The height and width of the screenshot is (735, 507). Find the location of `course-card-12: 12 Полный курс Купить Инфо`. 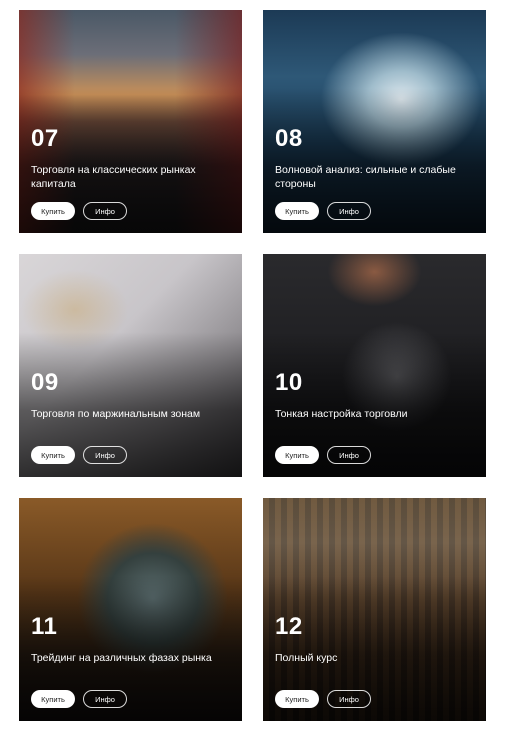

course-card-12: 12 Полный курс Купить Инфо is located at coordinates (374, 609).